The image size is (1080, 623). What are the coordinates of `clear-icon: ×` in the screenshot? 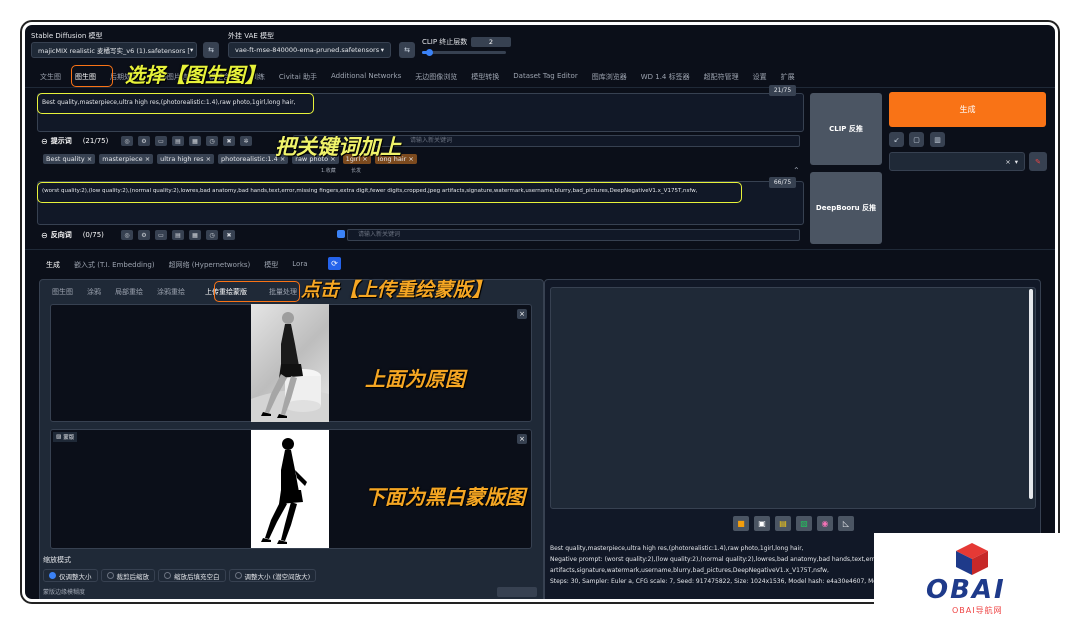 It's located at (1007, 162).